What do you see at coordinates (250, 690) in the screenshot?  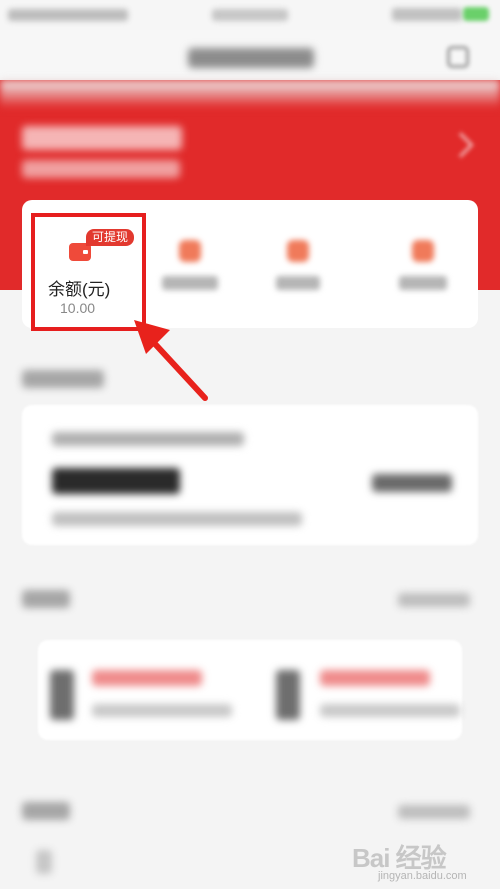 I see `product-card` at bounding box center [250, 690].